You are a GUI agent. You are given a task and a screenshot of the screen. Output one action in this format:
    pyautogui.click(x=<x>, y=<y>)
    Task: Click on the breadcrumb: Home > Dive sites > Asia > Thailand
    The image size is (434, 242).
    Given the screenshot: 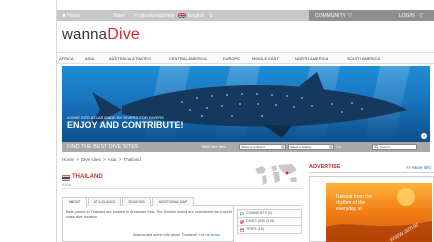 What is the action you would take?
    pyautogui.click(x=102, y=159)
    